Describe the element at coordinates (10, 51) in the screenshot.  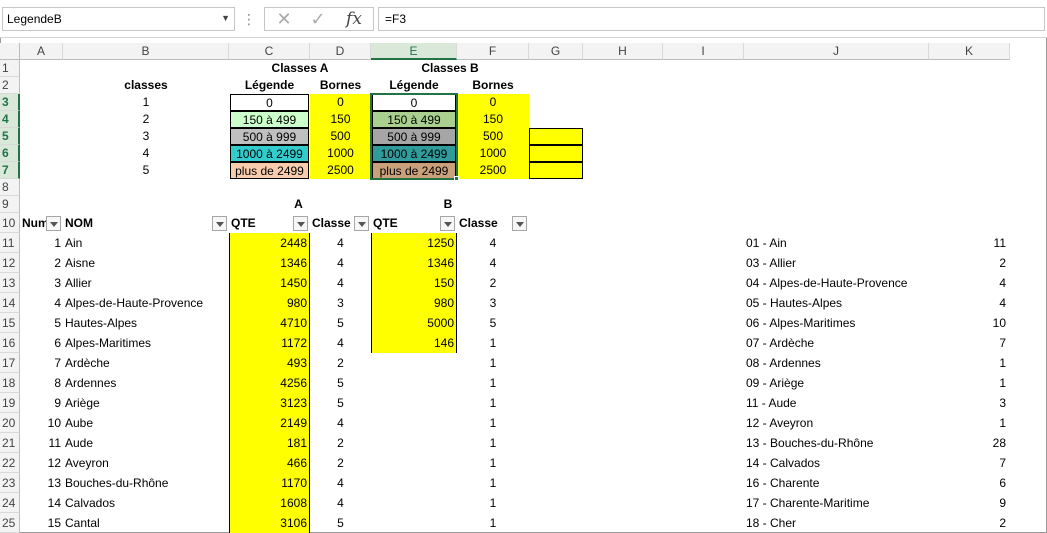
I see `select-all-corner` at that location.